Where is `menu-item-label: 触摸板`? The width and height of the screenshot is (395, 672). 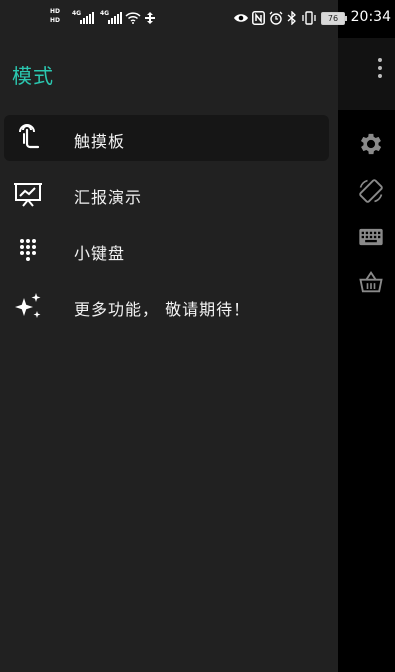
menu-item-label: 触摸板 is located at coordinates (100, 141).